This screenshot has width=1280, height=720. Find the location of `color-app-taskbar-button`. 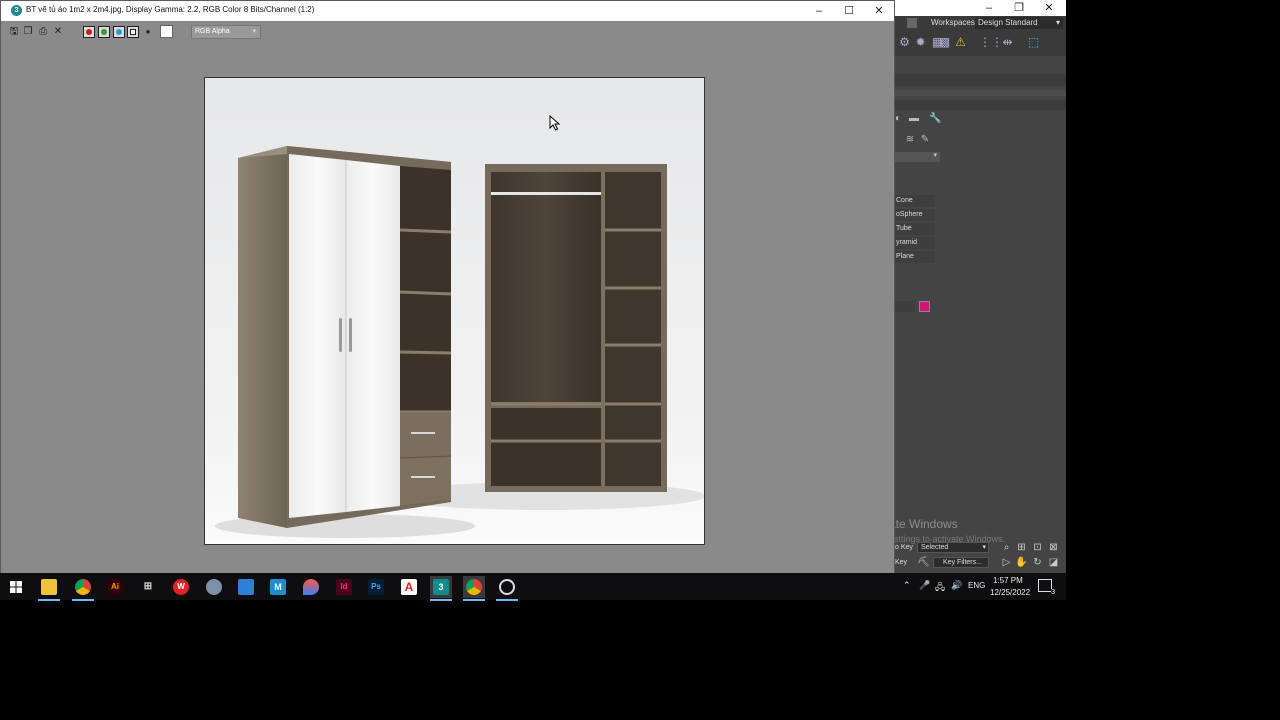

color-app-taskbar-button is located at coordinates (311, 587).